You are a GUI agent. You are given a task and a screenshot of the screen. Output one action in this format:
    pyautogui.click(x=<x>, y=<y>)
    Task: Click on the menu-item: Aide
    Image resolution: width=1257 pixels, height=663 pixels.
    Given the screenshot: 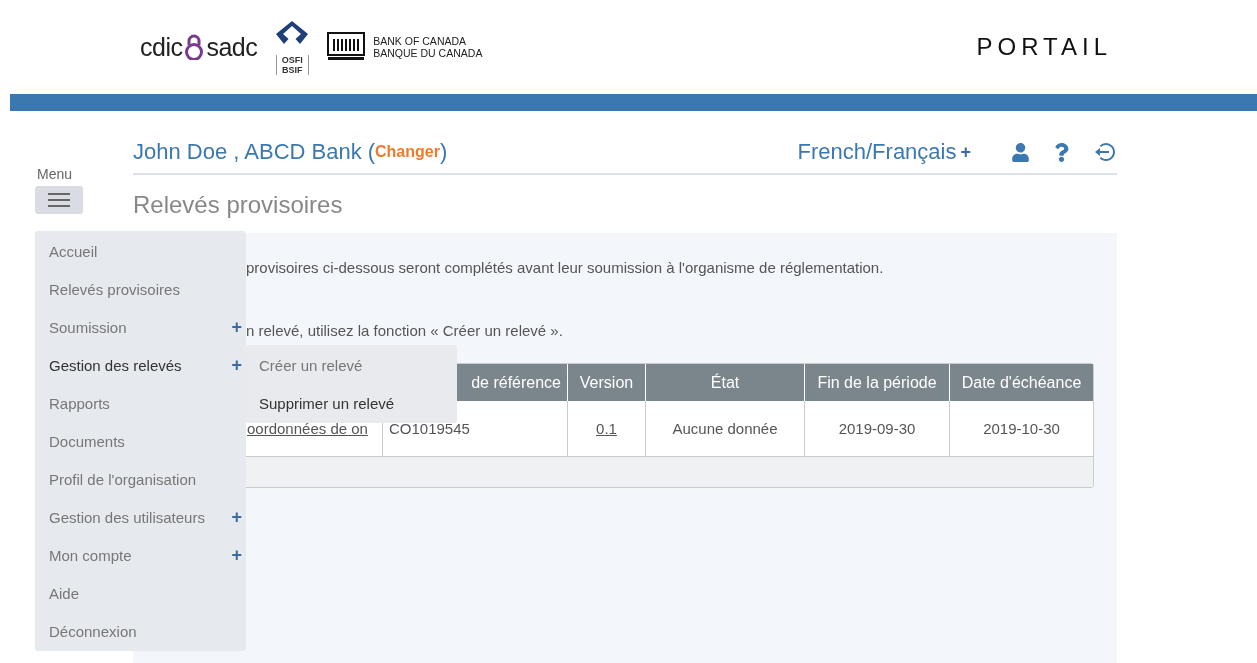 What is the action you would take?
    pyautogui.click(x=140, y=593)
    